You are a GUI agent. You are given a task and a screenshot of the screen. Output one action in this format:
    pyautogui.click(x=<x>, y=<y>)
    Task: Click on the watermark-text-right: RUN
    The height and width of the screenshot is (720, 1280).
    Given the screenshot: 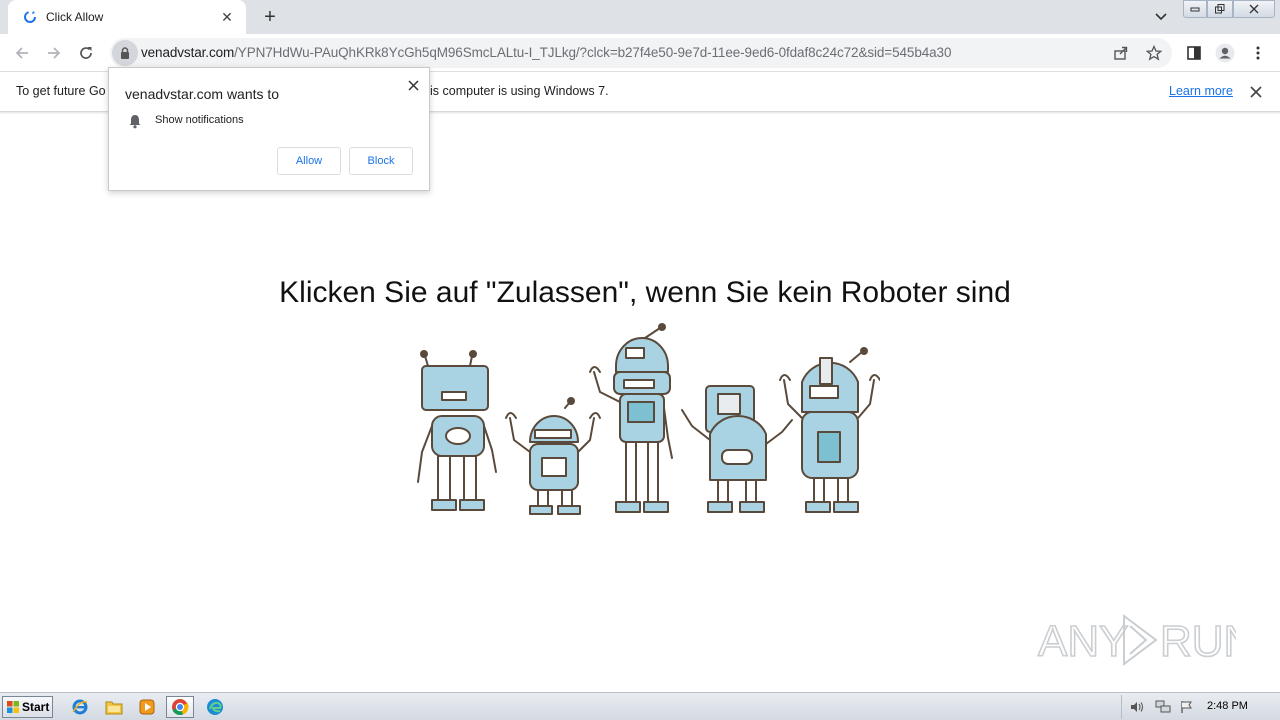 What is the action you would take?
    pyautogui.click(x=1198, y=641)
    